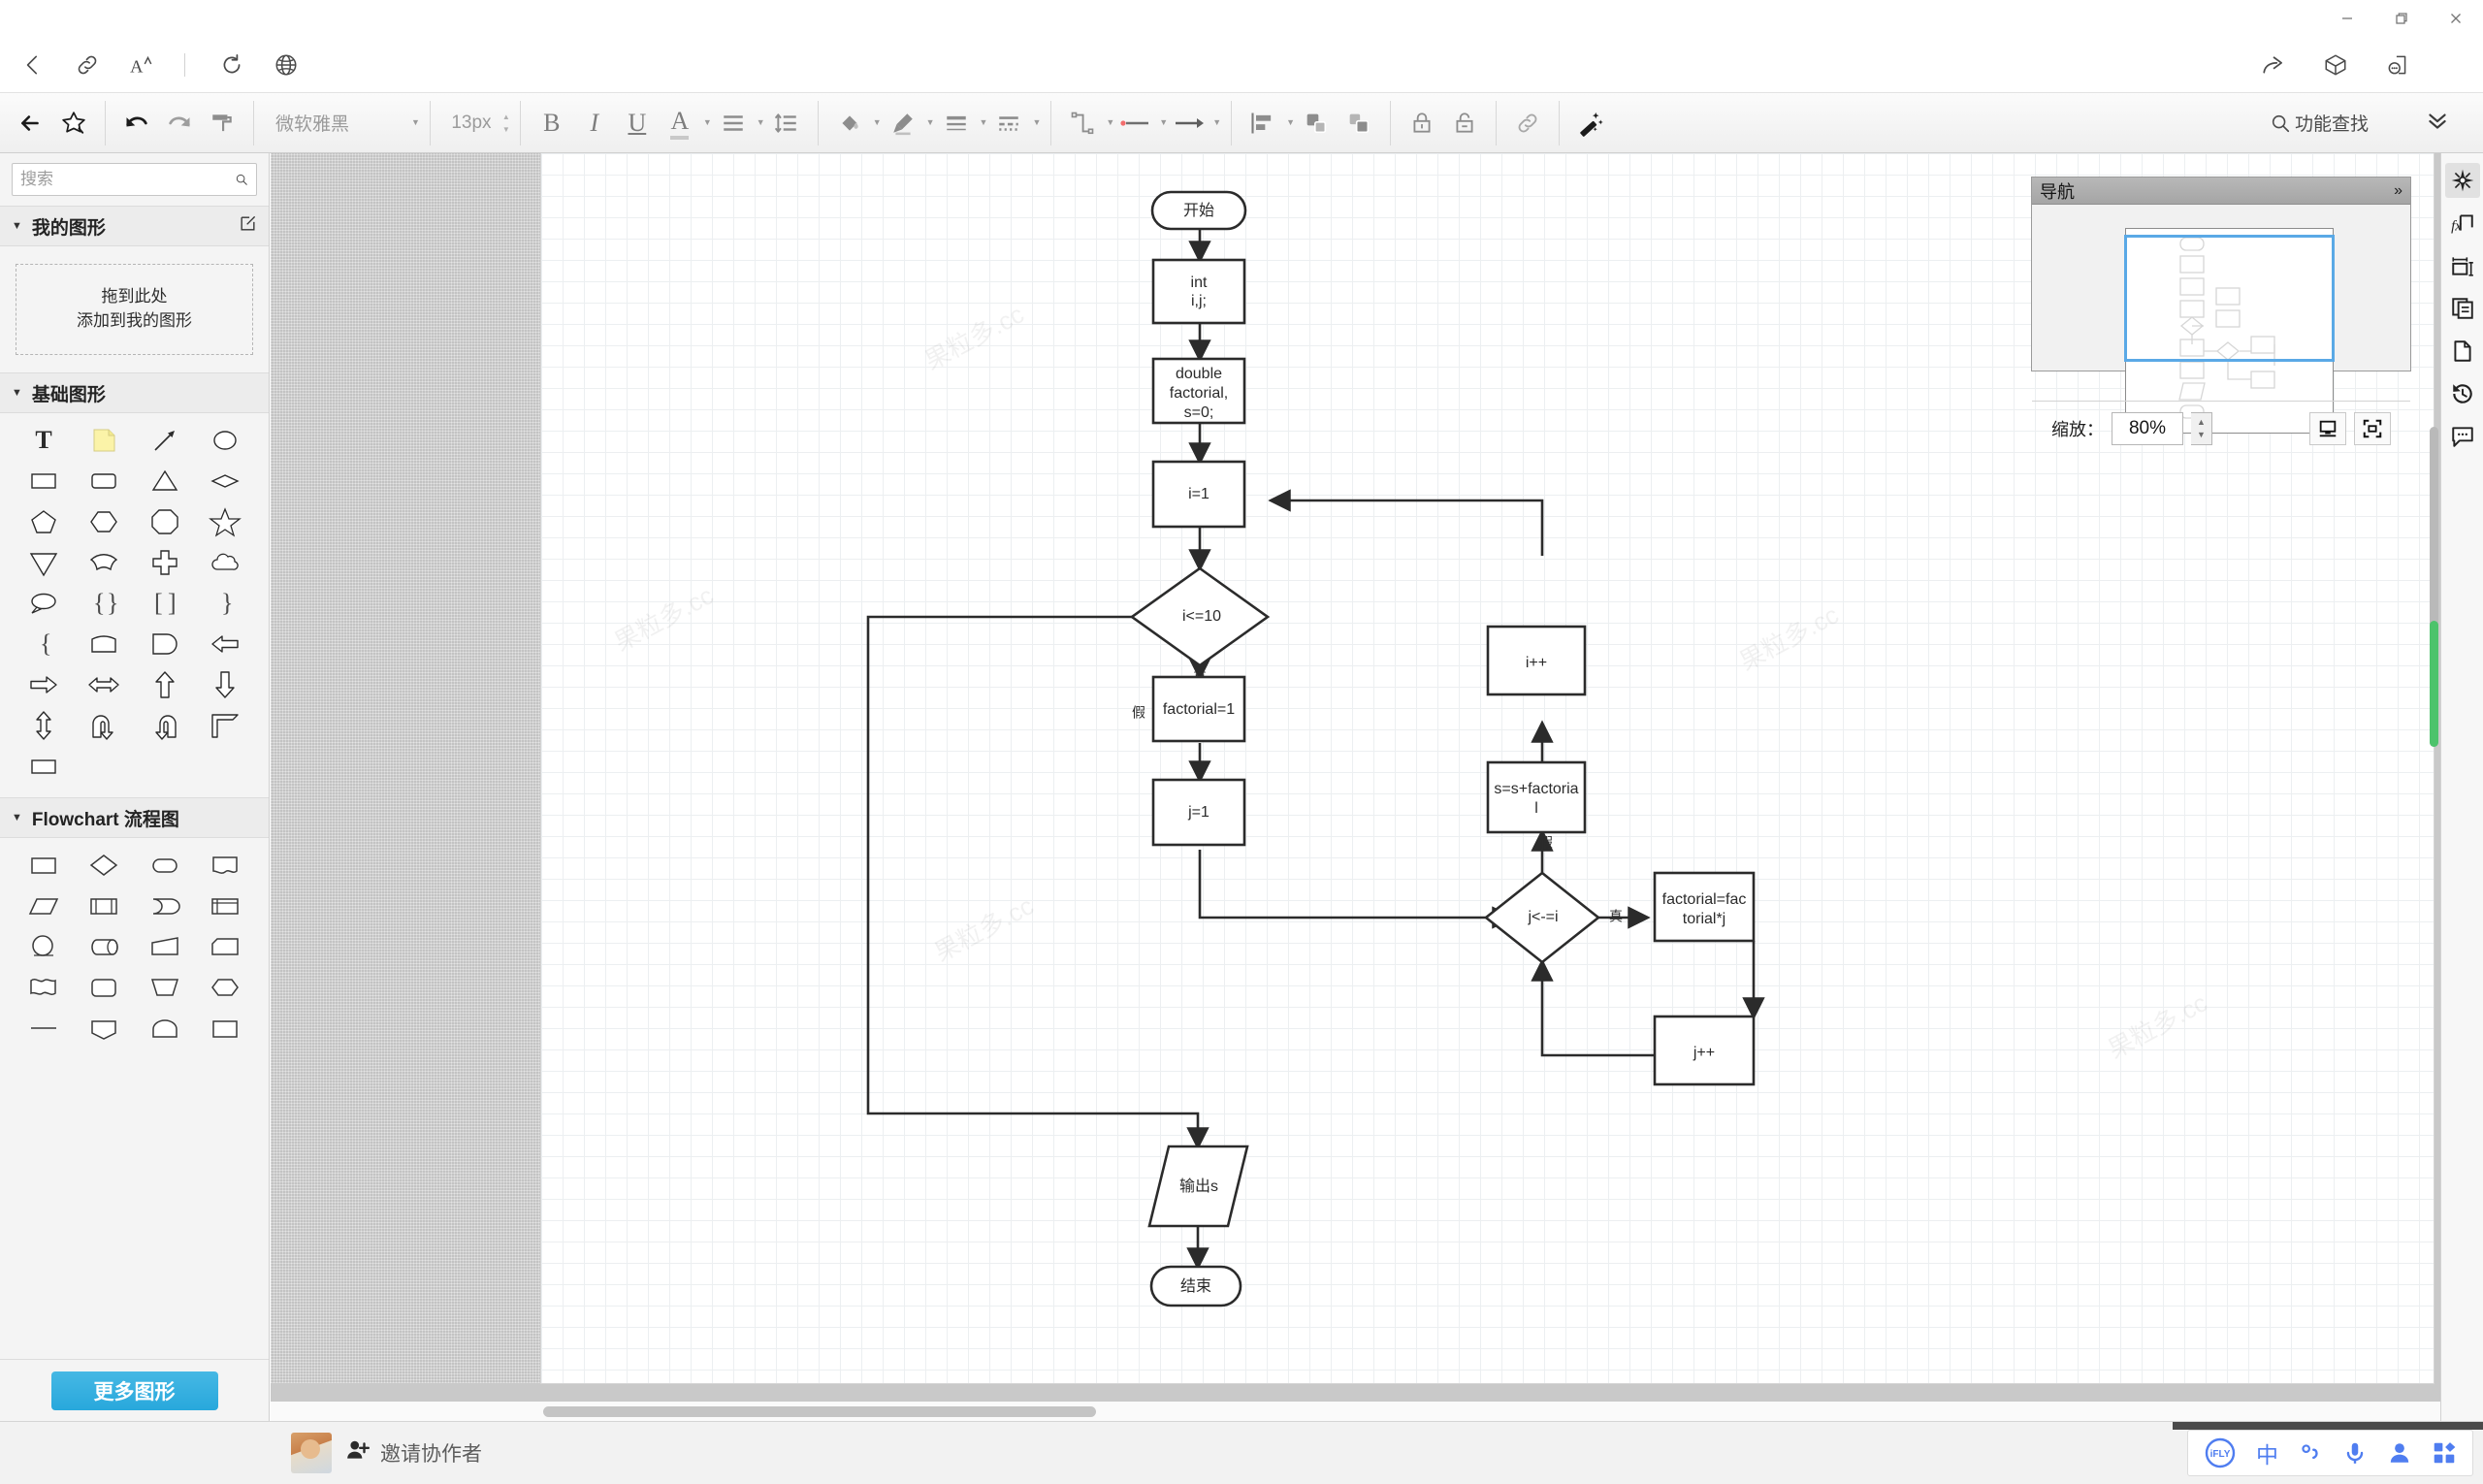  What do you see at coordinates (2463, 308) in the screenshot?
I see `layers-icon` at bounding box center [2463, 308].